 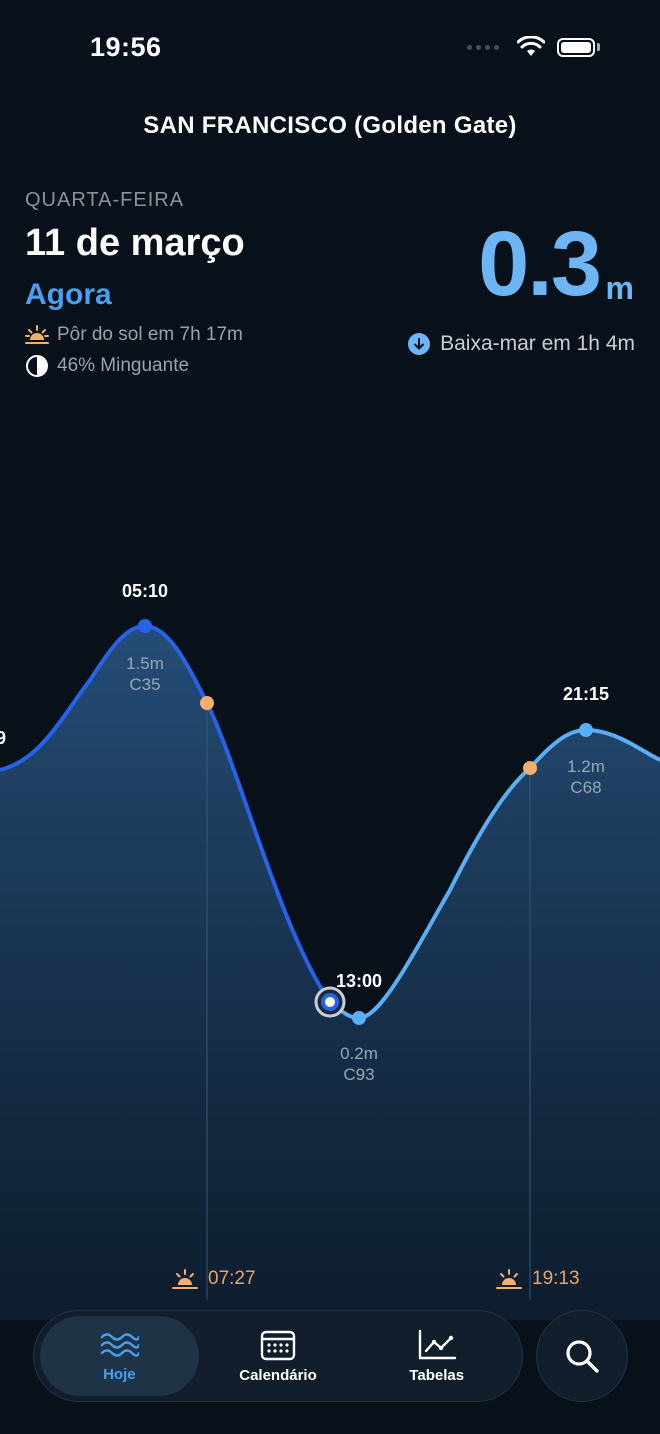 What do you see at coordinates (586, 787) in the screenshot?
I see `high-tide-coef-2: C68` at bounding box center [586, 787].